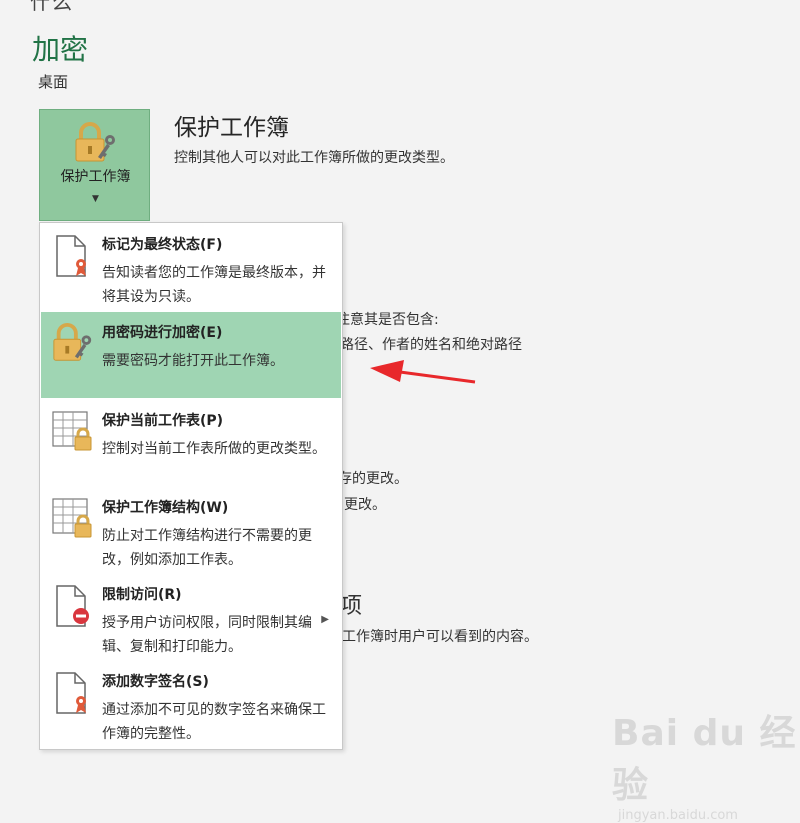 The image size is (800, 823). Describe the element at coordinates (142, 595) in the screenshot. I see `menu-item-title: 限制访问(R)` at that location.